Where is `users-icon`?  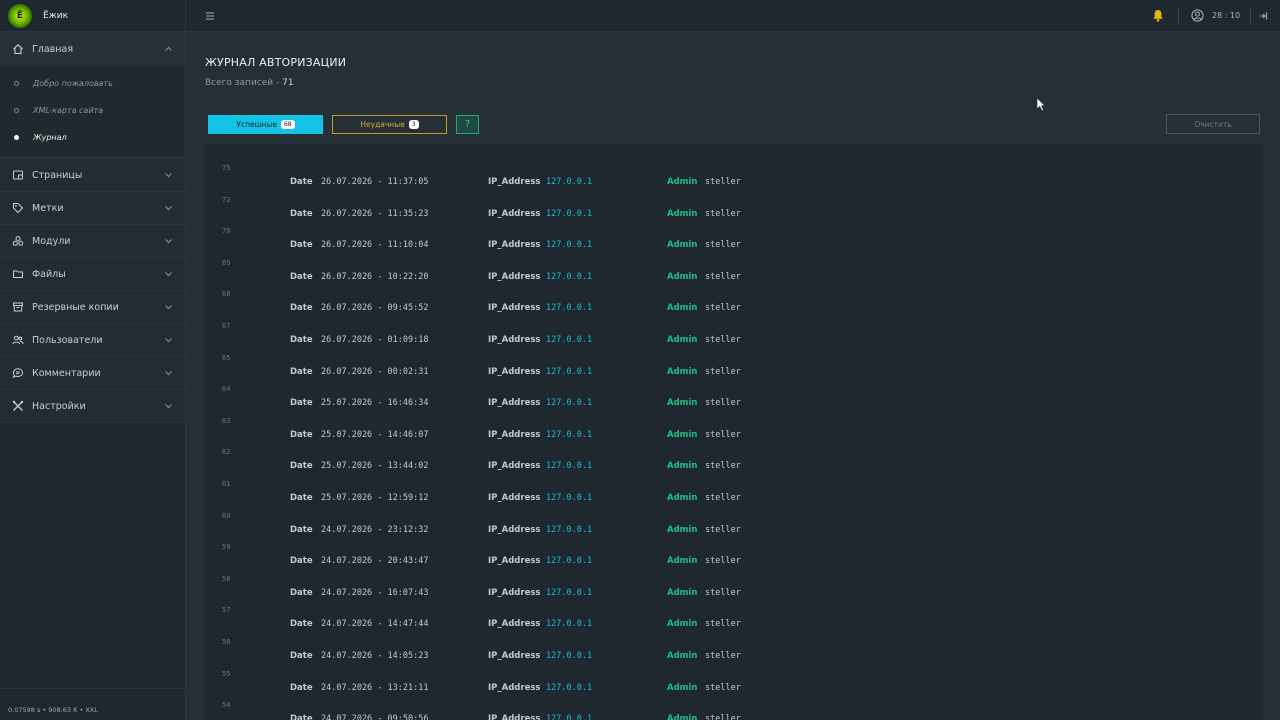 users-icon is located at coordinates (18, 340).